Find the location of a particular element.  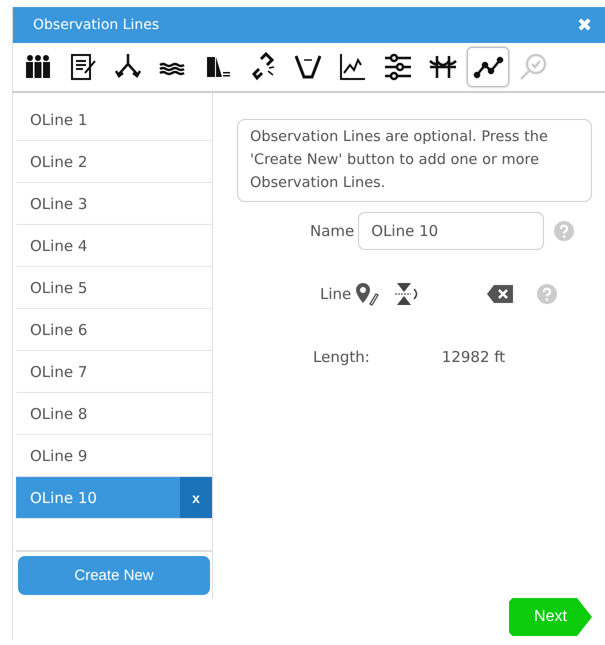

item-label: OLine 7 is located at coordinates (58, 371).